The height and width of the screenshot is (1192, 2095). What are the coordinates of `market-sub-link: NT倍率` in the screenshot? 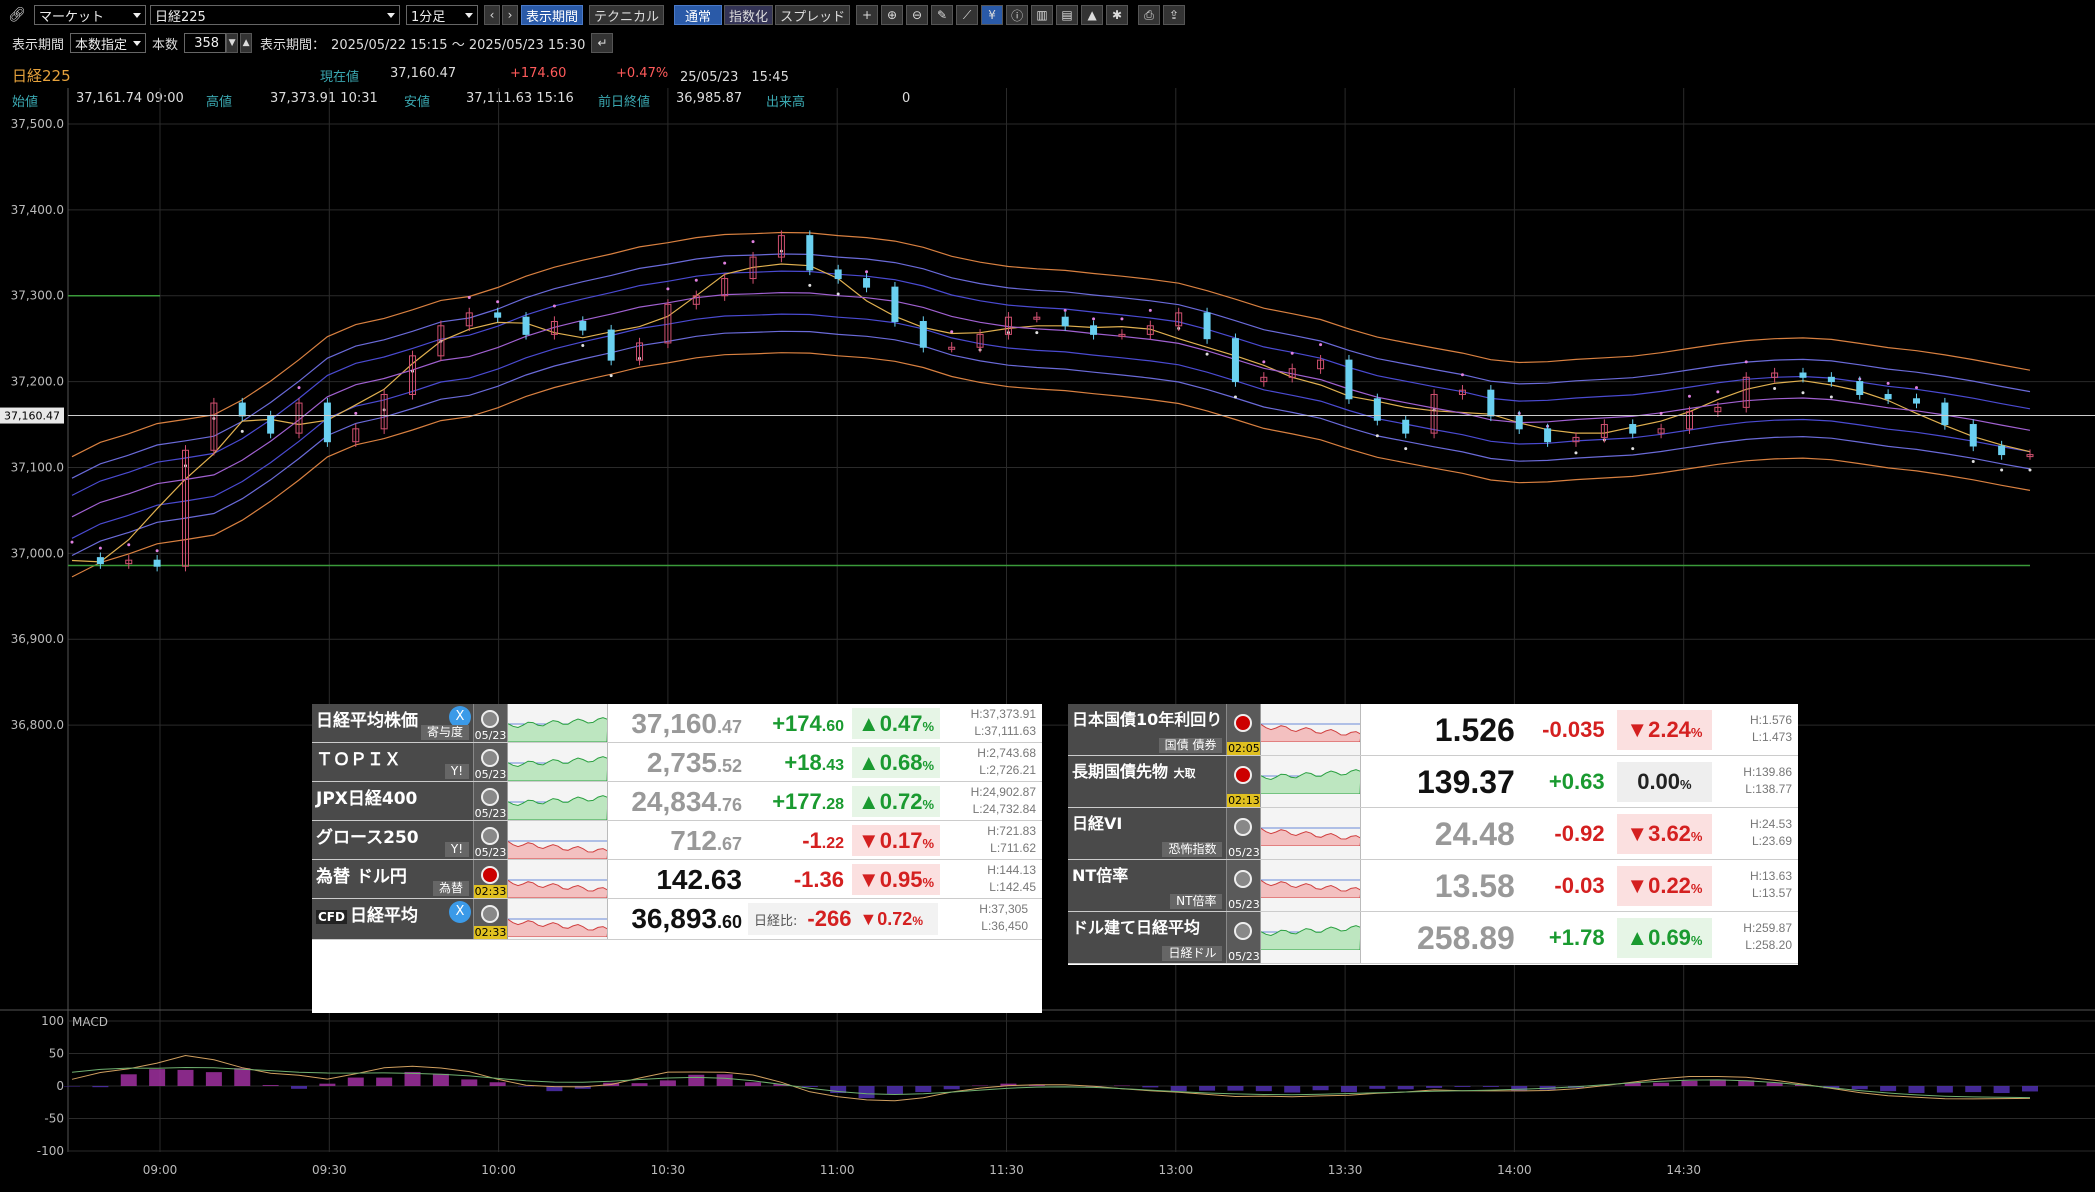 It's located at (1196, 901).